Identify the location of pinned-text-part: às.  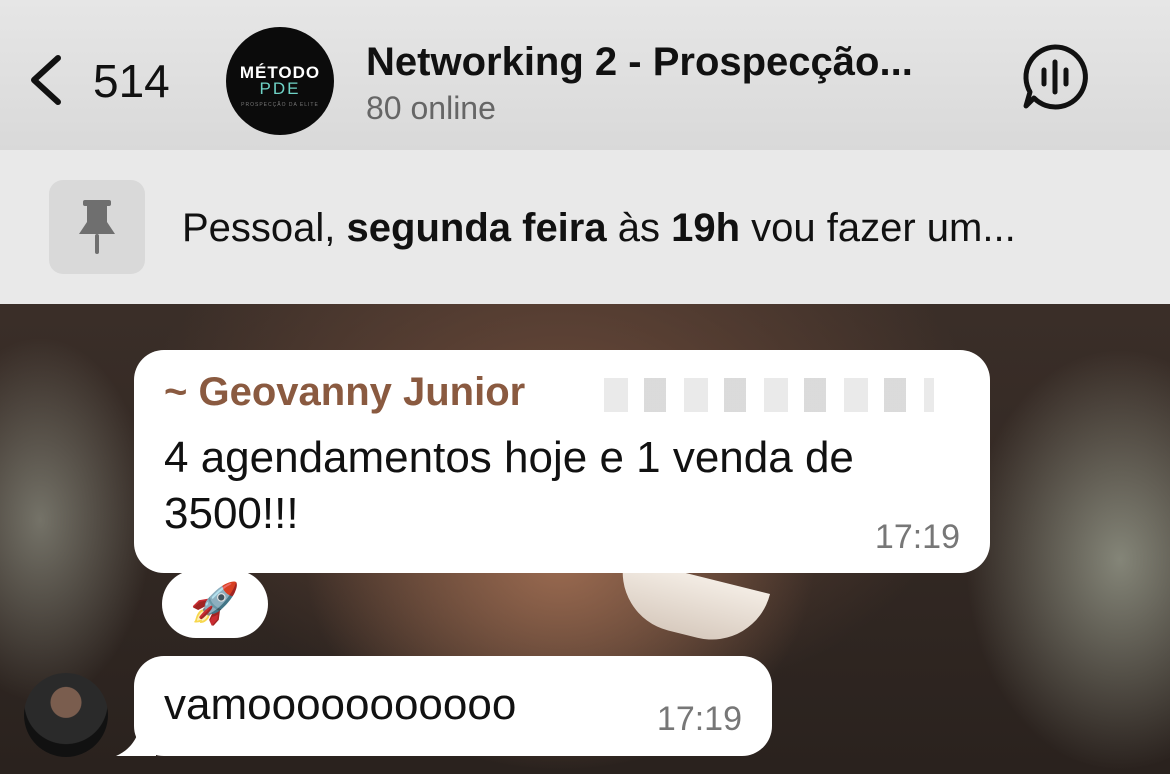
(639, 228).